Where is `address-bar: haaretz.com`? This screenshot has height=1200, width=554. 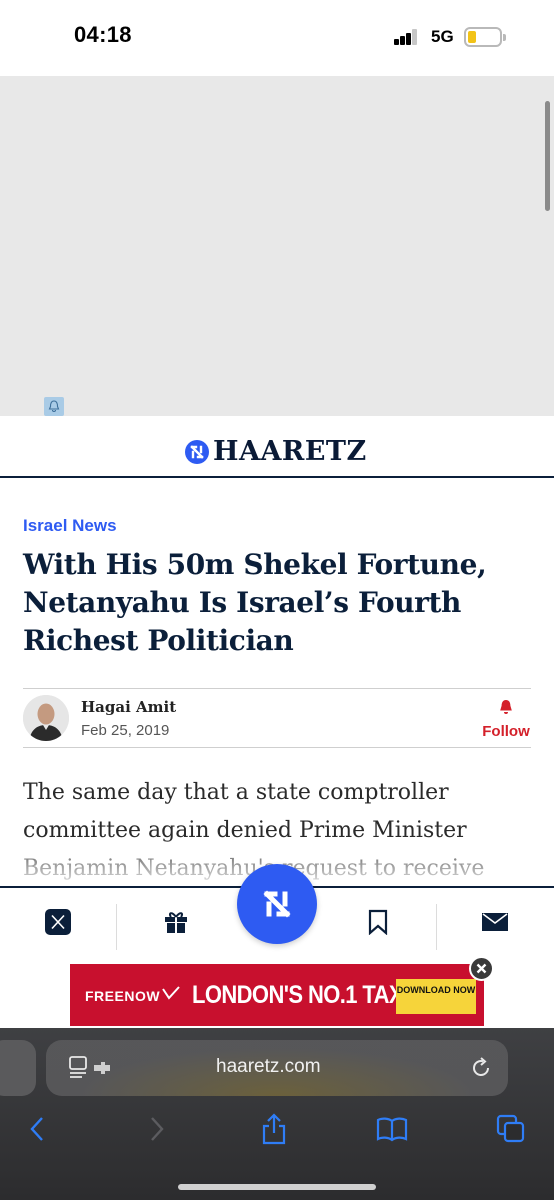
address-bar: haaretz.com is located at coordinates (277, 1068).